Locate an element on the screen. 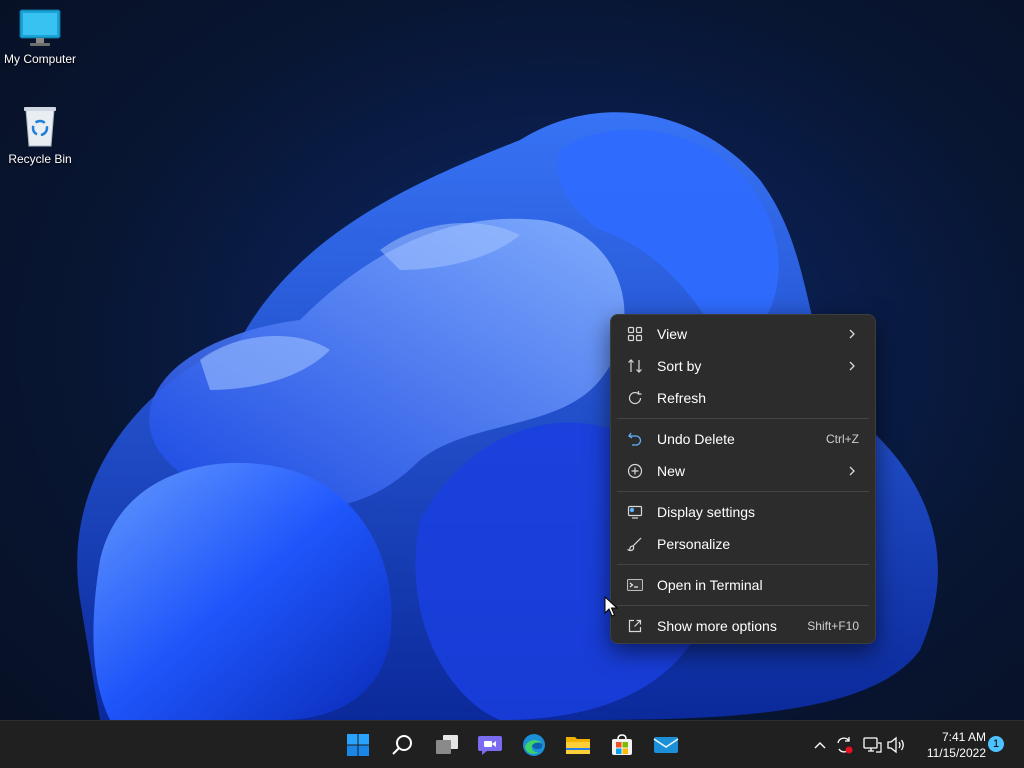 The height and width of the screenshot is (768, 1024). show-hidden-icons-button is located at coordinates (820, 745).